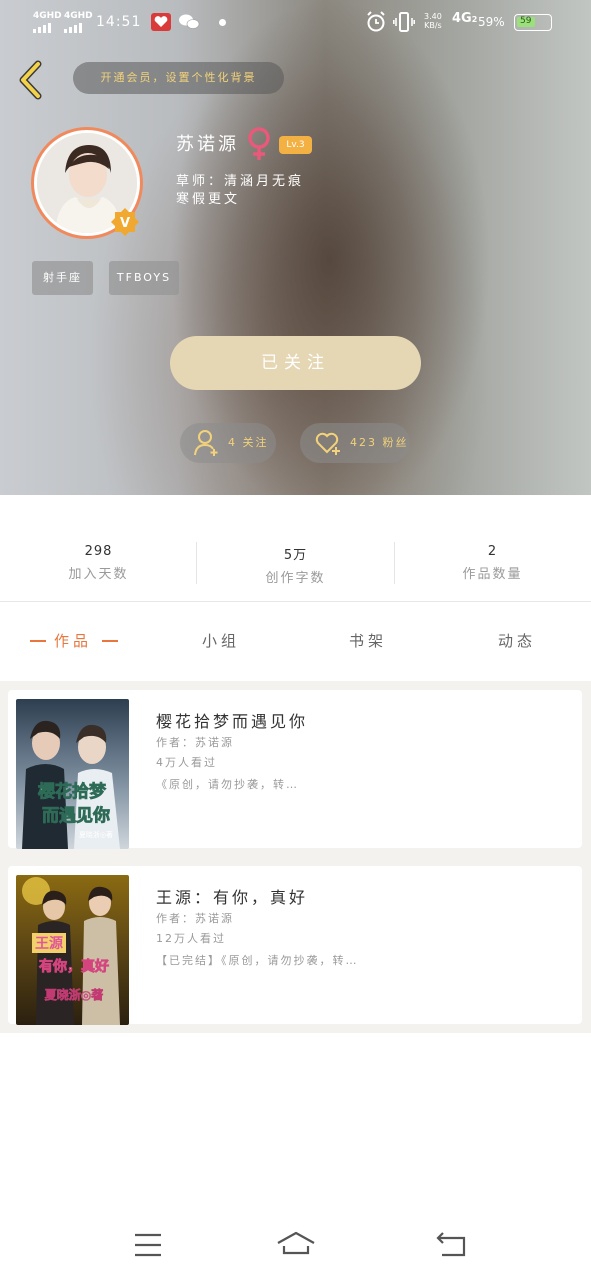 This screenshot has width=591, height=1280. I want to click on network-speed: 3.40 KB/s, so click(433, 21).